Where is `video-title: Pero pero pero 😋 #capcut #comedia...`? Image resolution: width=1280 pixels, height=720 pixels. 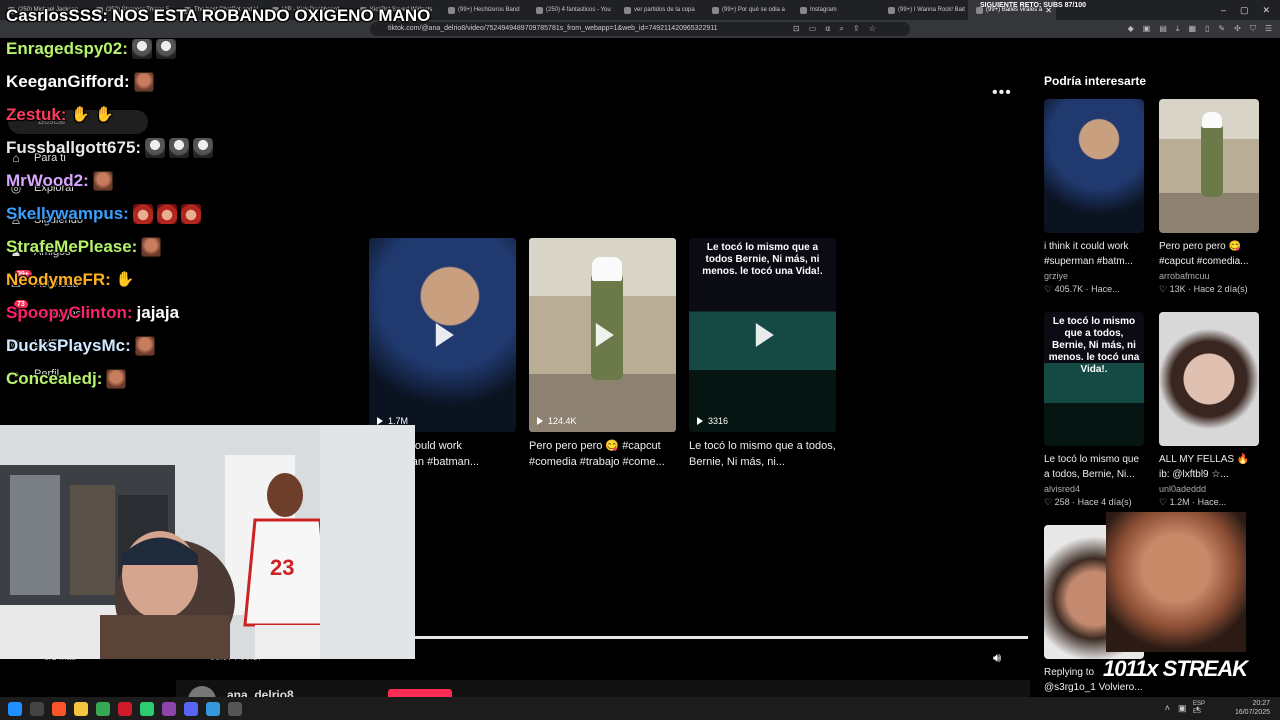
video-title: Pero pero pero 😋 #capcut #comedia... is located at coordinates (1209, 254).